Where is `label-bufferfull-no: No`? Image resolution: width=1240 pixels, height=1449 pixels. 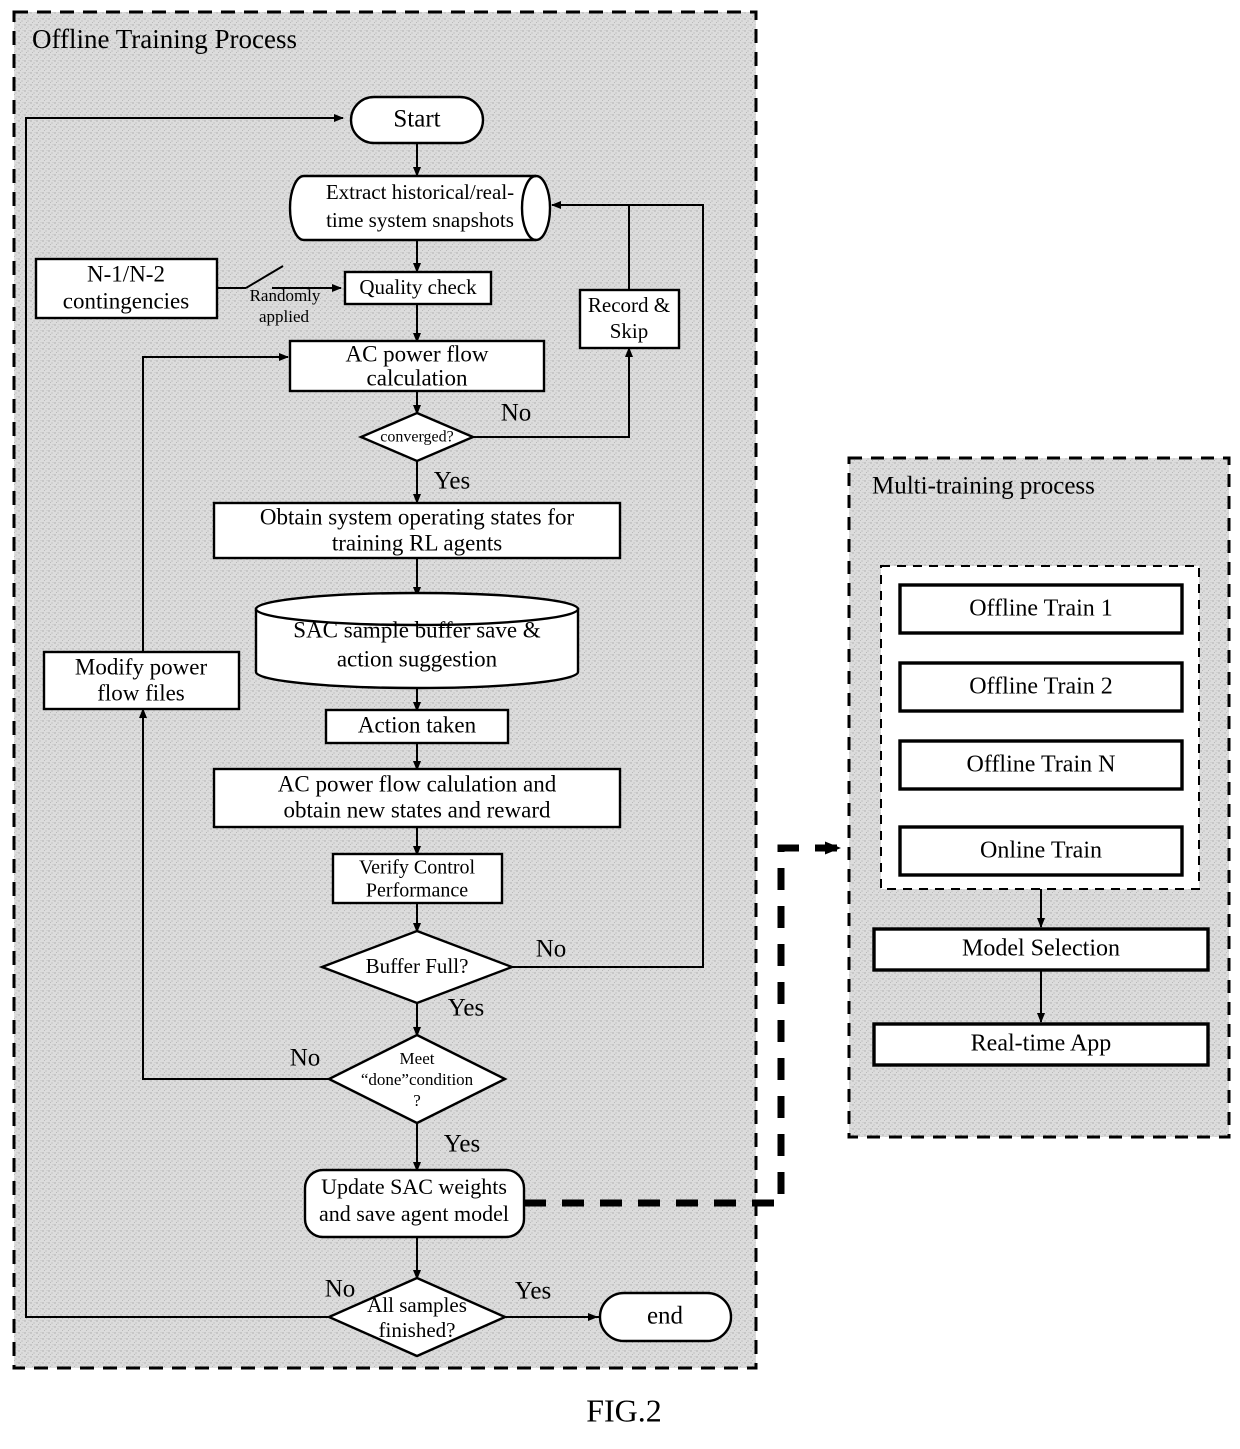
label-bufferfull-no: No is located at coordinates (551, 949).